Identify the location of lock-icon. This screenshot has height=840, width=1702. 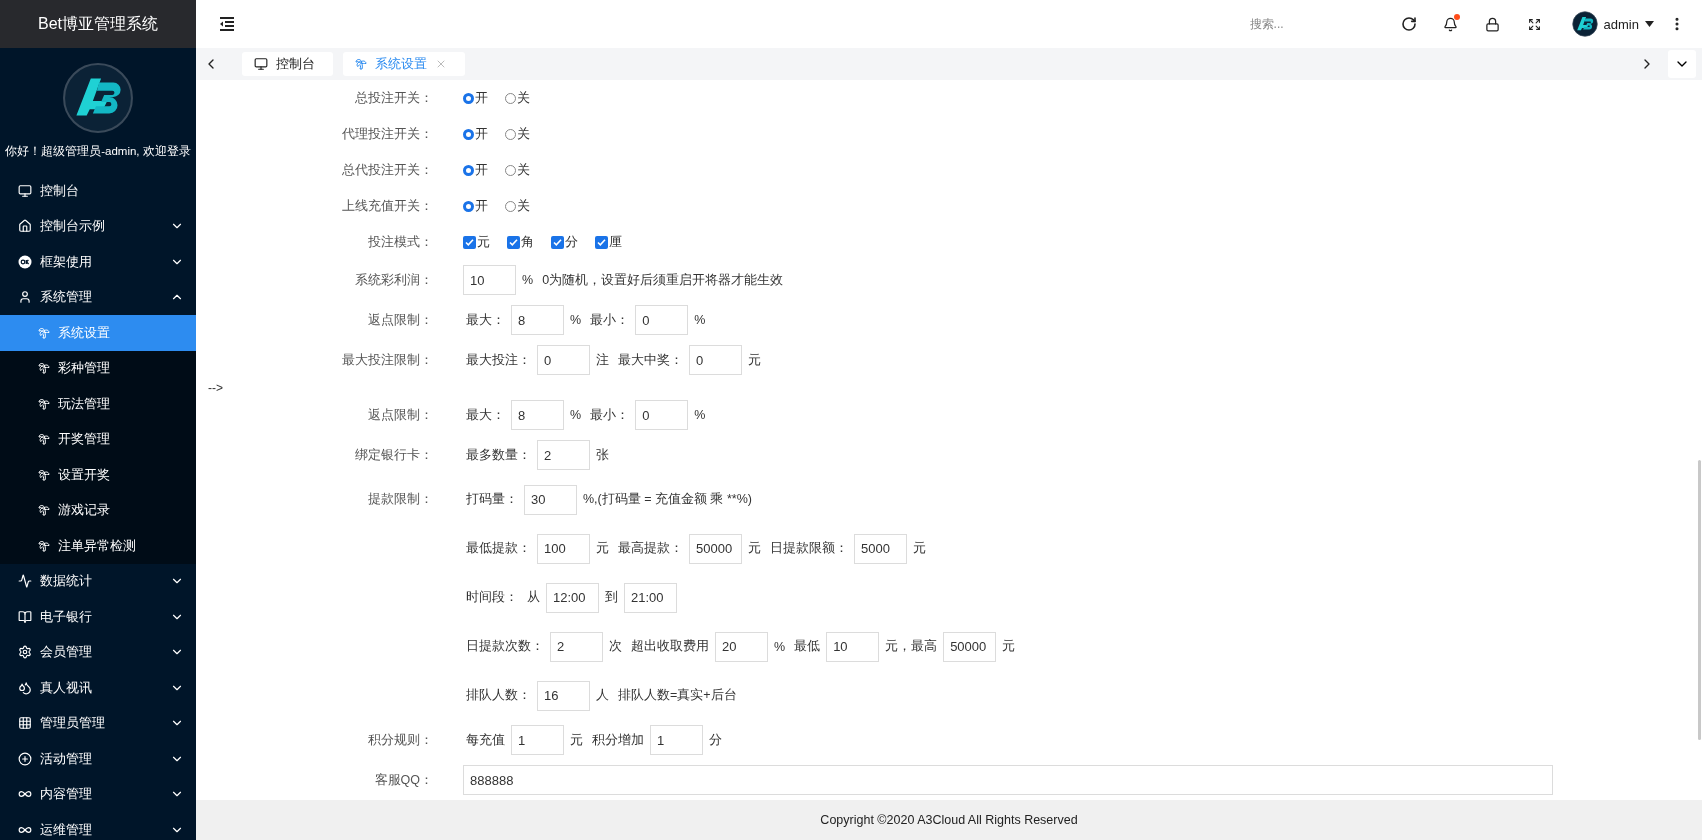
(1493, 24).